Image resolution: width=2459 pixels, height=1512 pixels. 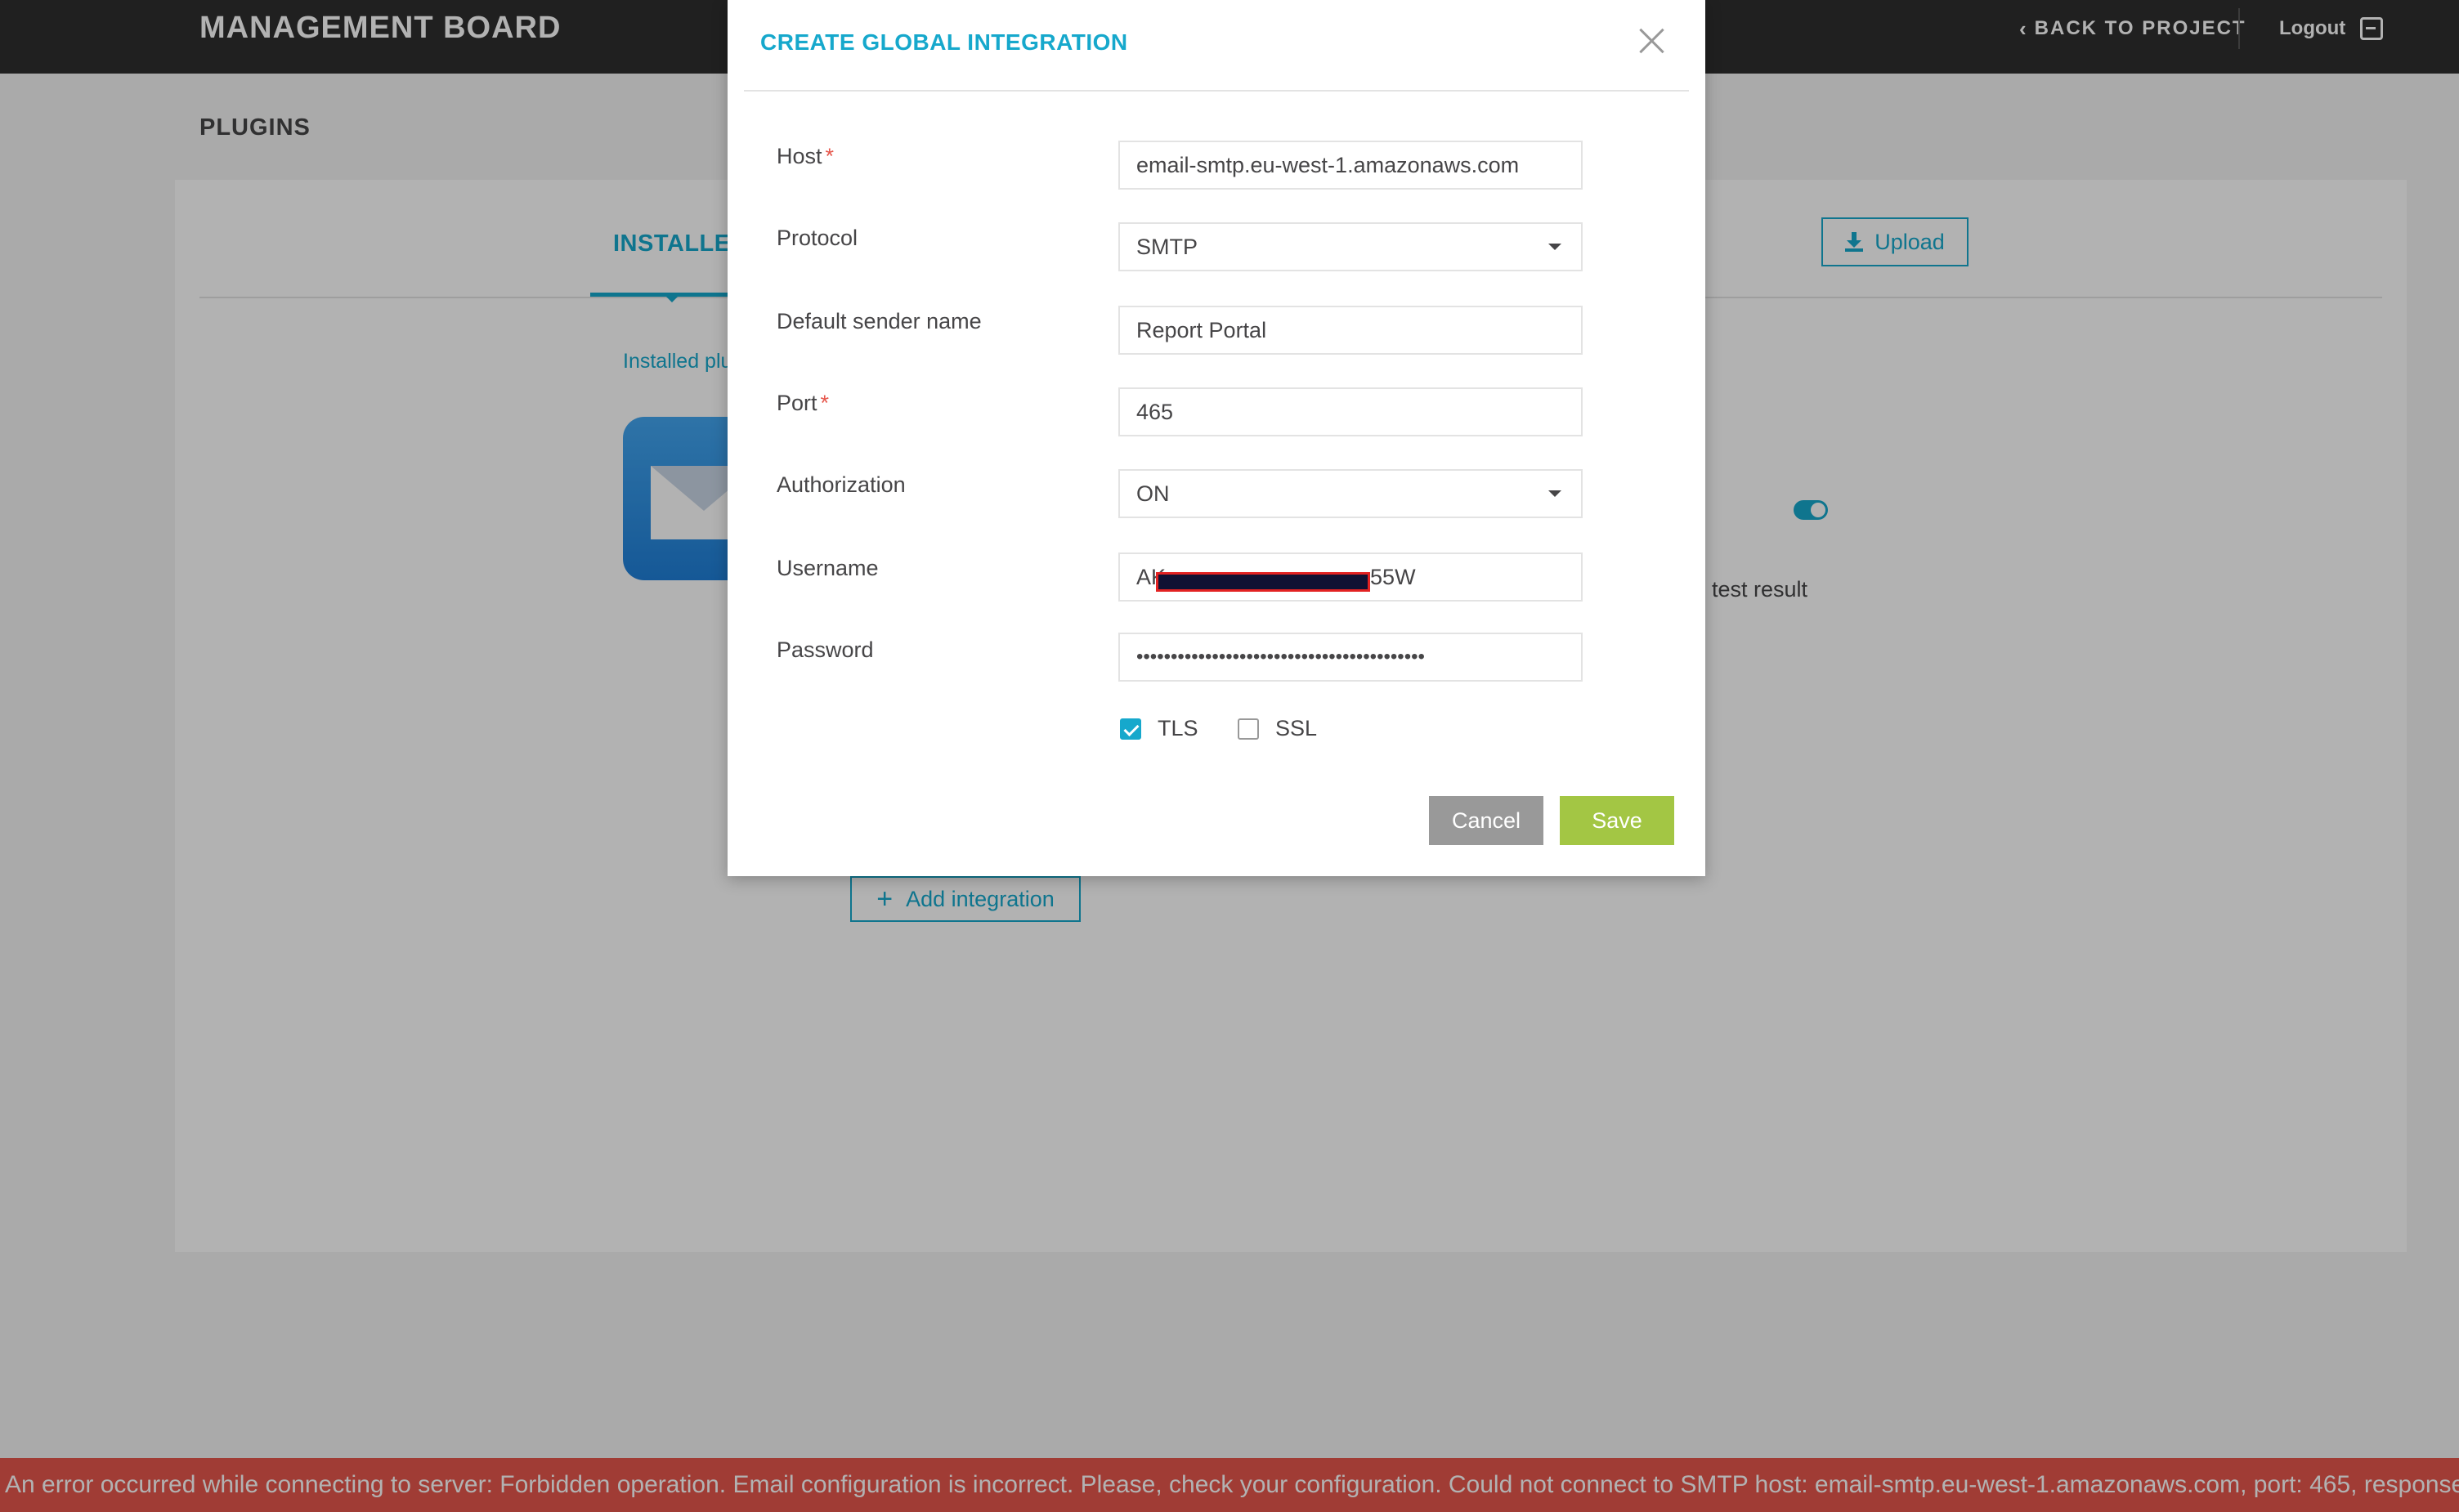 What do you see at coordinates (1167, 246) in the screenshot?
I see `protocol-value: SMTP` at bounding box center [1167, 246].